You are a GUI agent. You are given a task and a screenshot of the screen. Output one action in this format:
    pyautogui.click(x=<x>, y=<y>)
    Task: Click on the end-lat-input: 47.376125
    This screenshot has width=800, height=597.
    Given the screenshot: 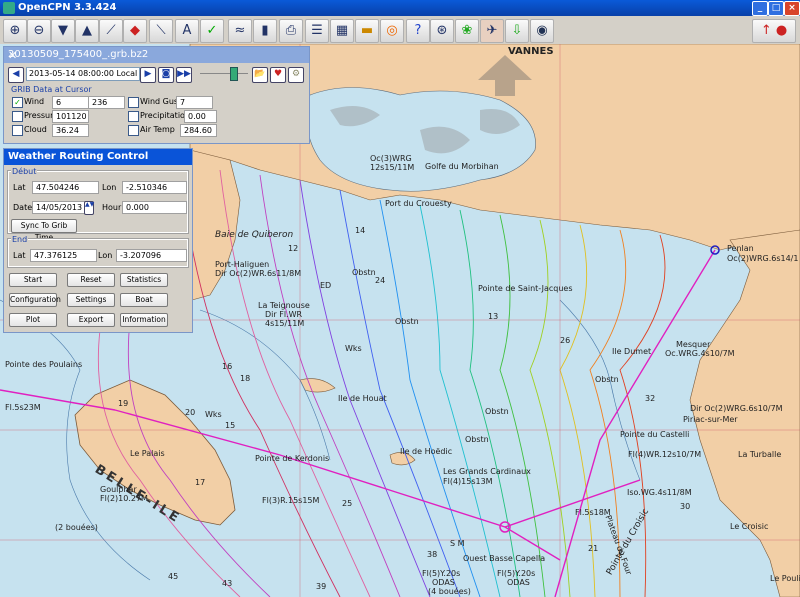 What is the action you would take?
    pyautogui.click(x=63, y=255)
    